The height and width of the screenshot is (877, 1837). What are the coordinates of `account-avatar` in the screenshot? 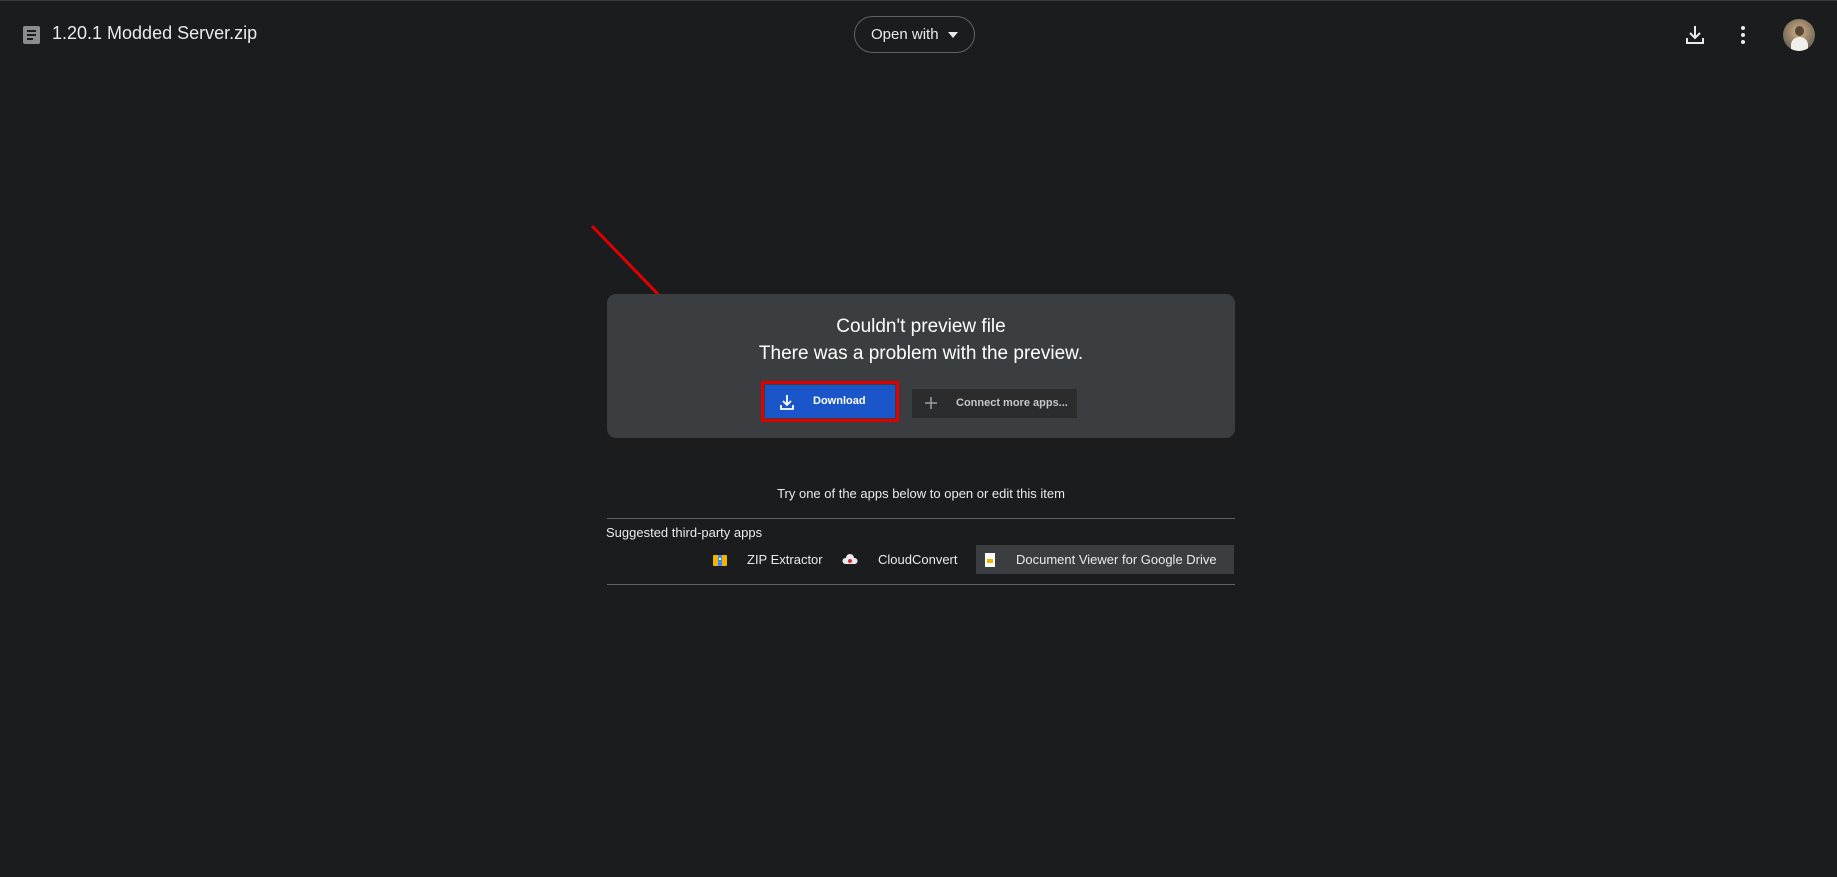 It's located at (1799, 35).